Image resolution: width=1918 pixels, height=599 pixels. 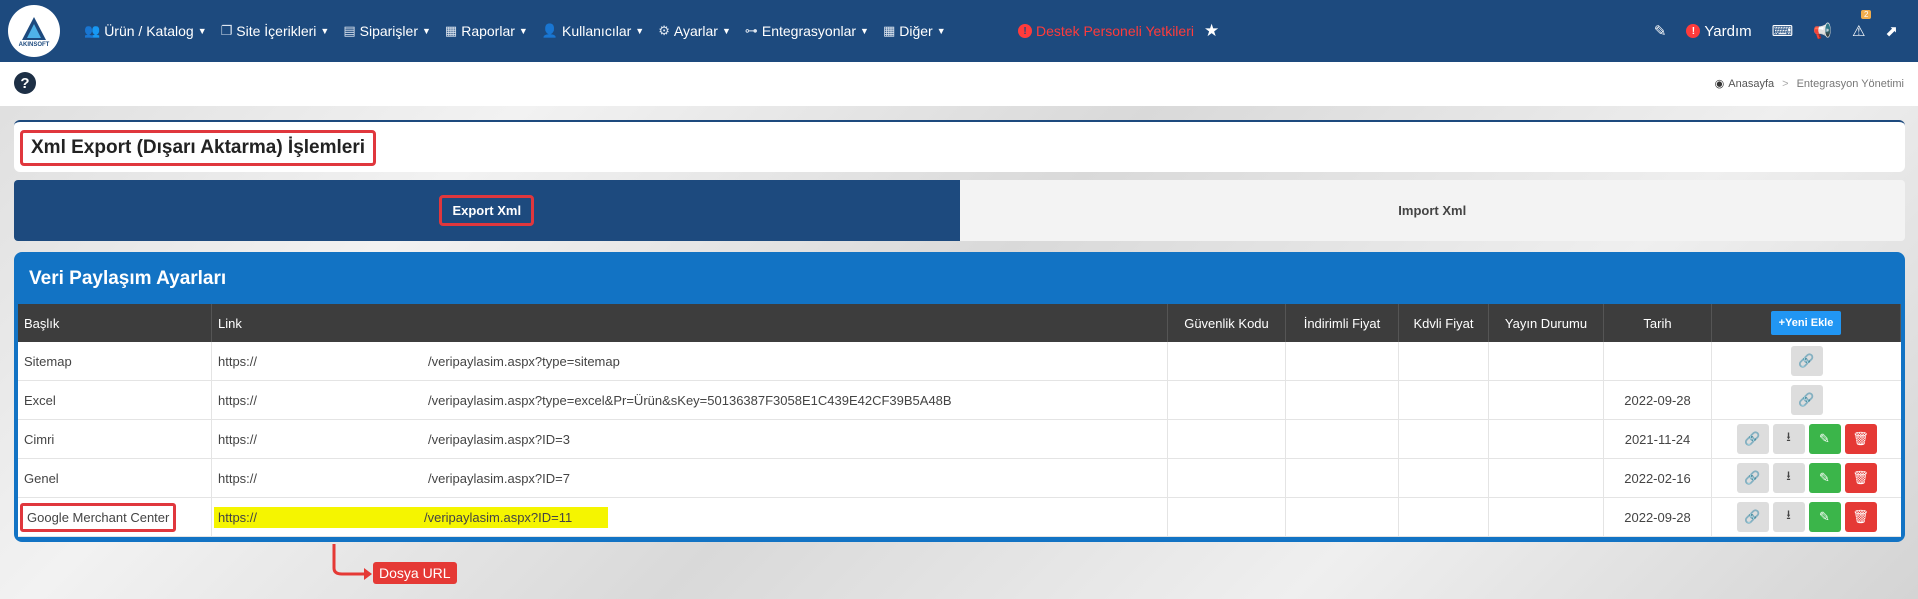 What do you see at coordinates (593, 31) in the screenshot?
I see `menu-item-users: 👤 Kullanıcılar ▼` at bounding box center [593, 31].